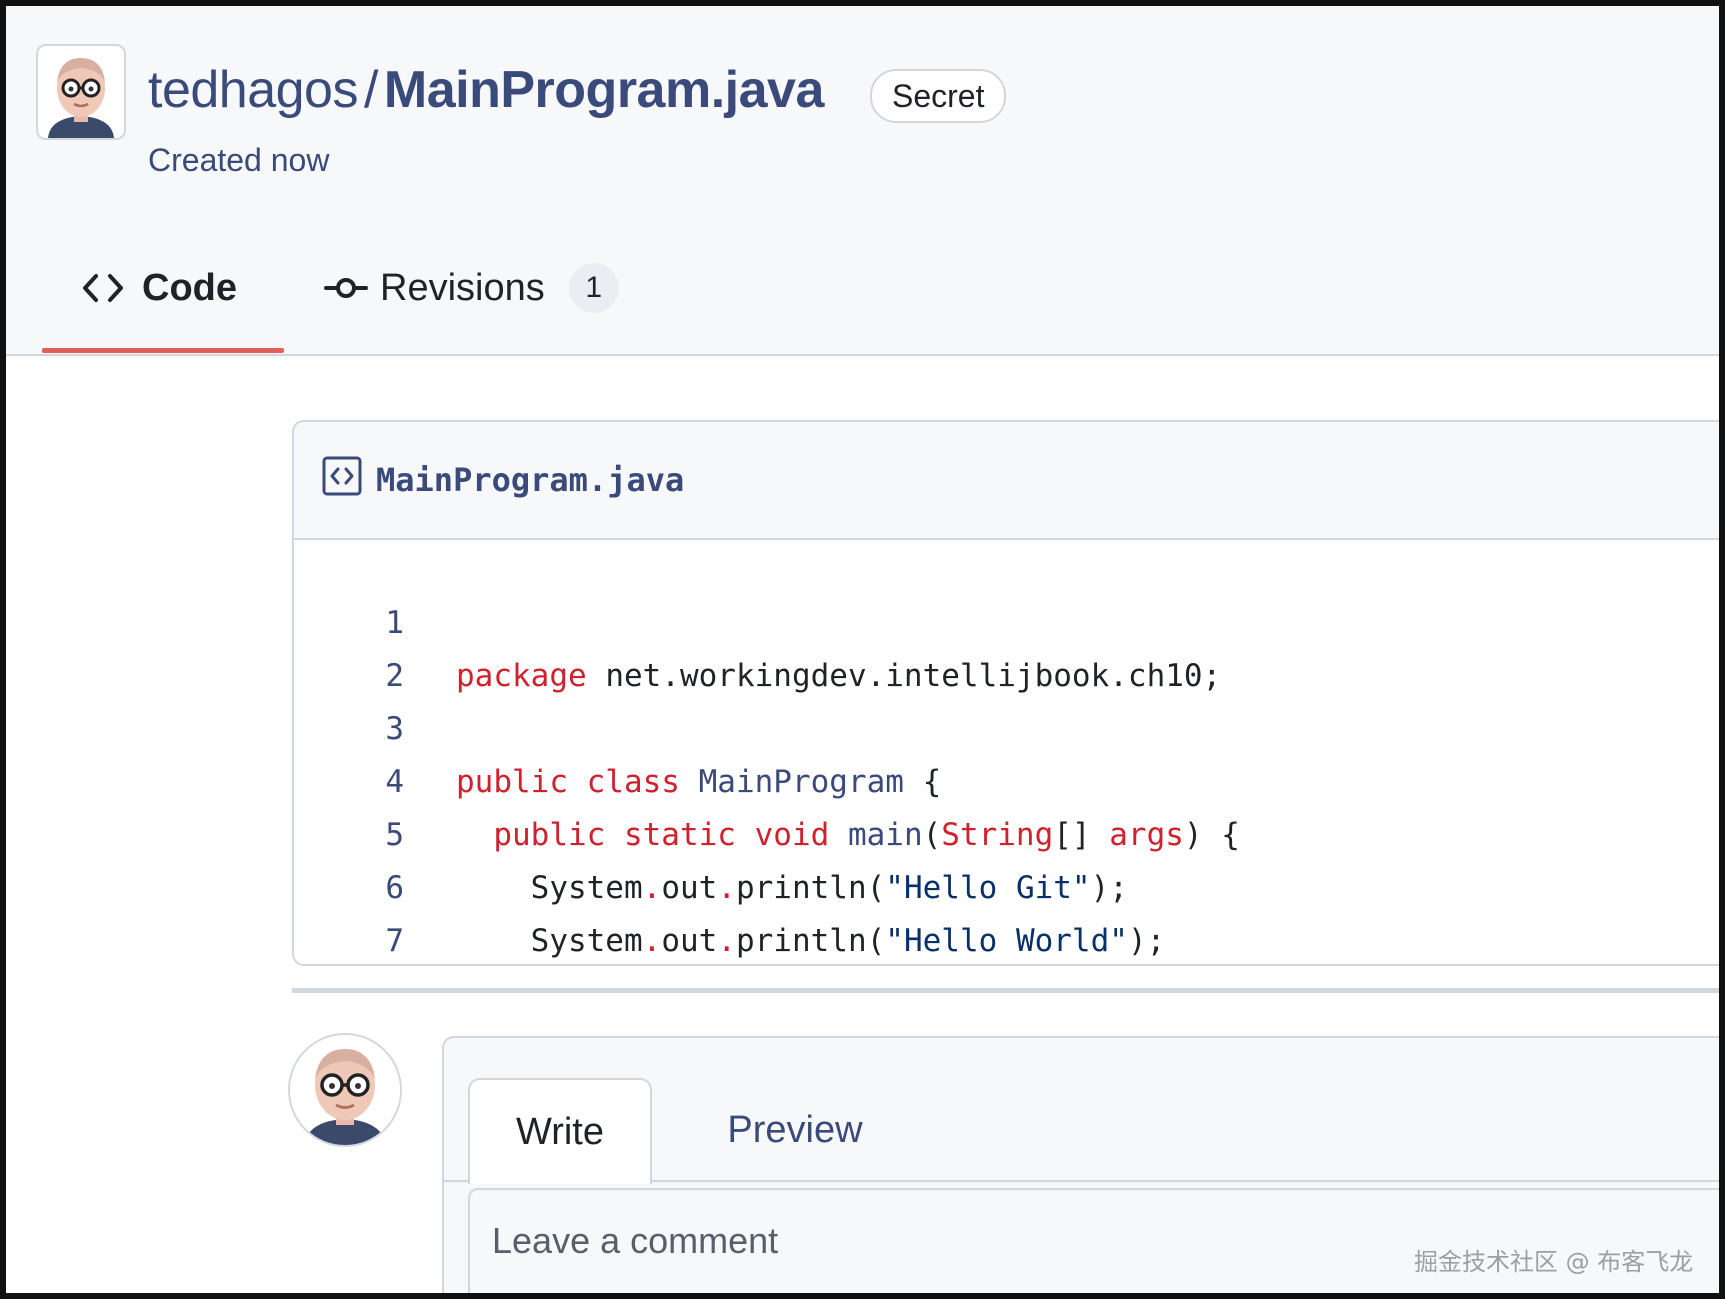 Image resolution: width=1725 pixels, height=1299 pixels. What do you see at coordinates (189, 287) in the screenshot?
I see `tab-code-label: Code` at bounding box center [189, 287].